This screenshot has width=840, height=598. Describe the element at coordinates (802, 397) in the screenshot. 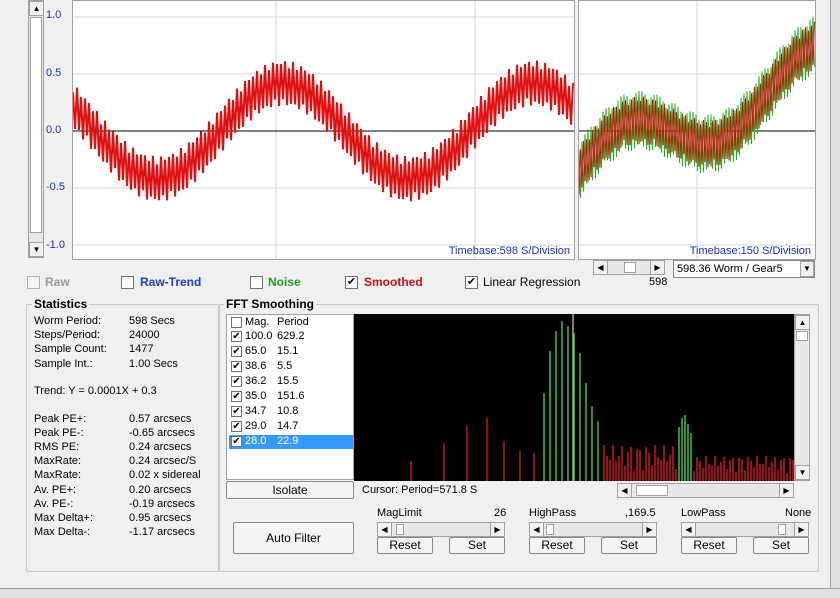

I see `fft-vscroll: ▲ ▼` at that location.